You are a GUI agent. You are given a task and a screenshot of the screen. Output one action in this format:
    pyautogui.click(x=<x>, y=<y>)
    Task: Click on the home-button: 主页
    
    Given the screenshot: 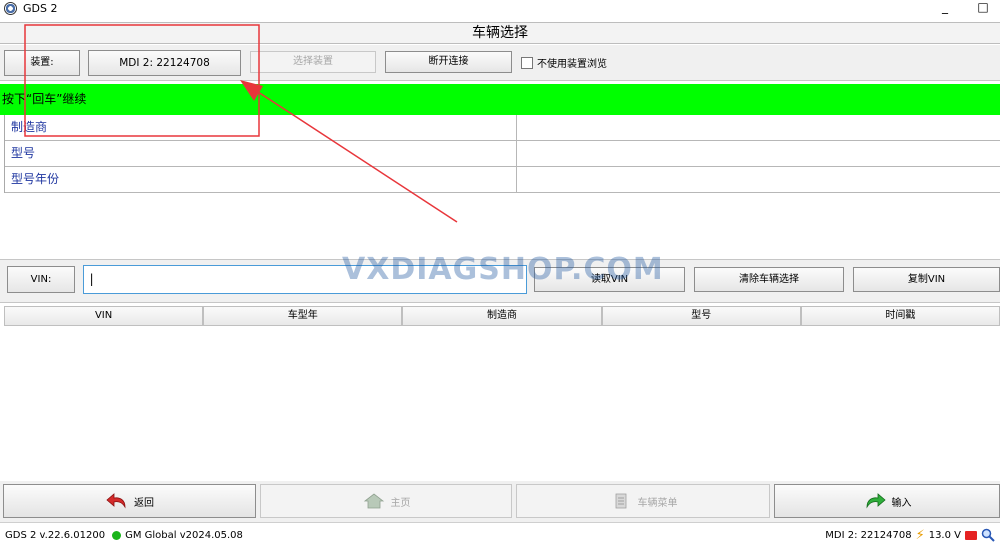 What is the action you would take?
    pyautogui.click(x=386, y=501)
    